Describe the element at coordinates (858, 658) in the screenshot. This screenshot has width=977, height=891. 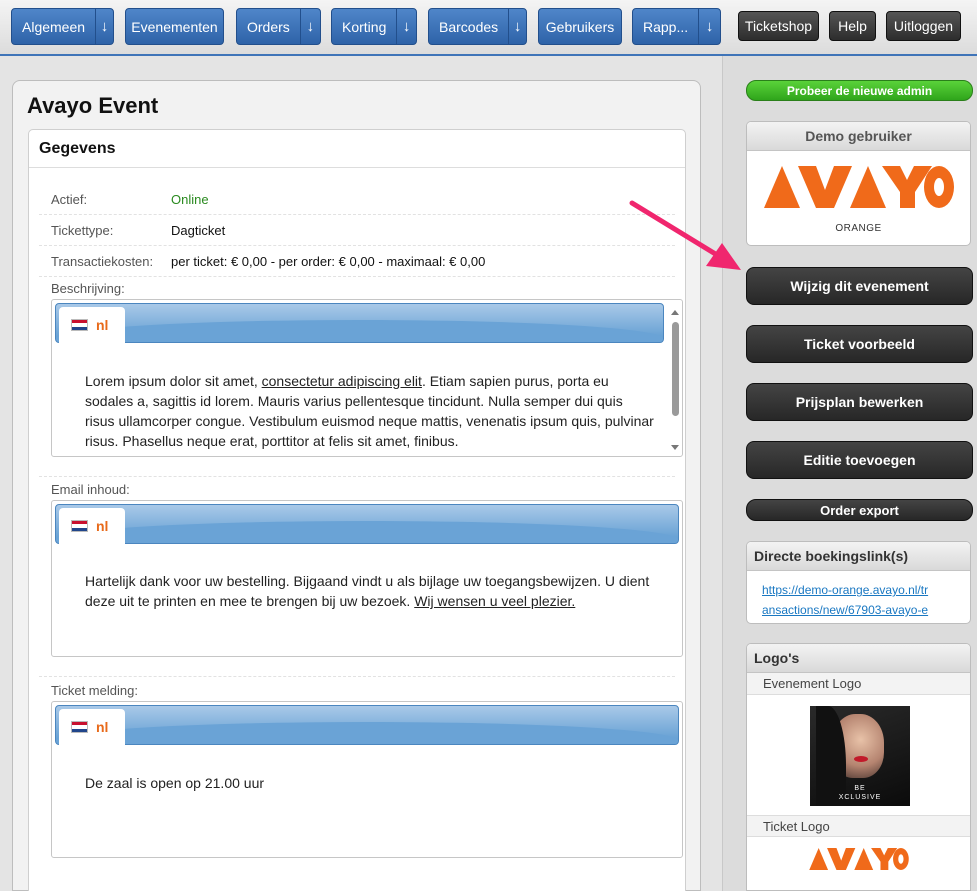
I see `logos-title: Logo's` at that location.